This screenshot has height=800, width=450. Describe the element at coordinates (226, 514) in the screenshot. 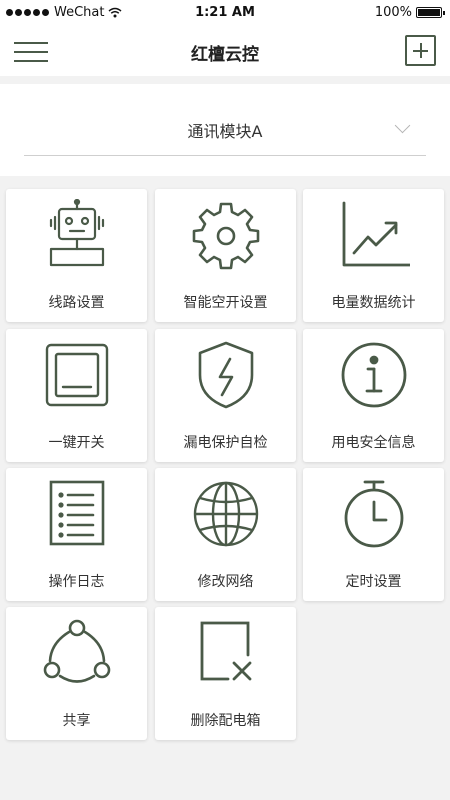

I see `globe-icon` at that location.